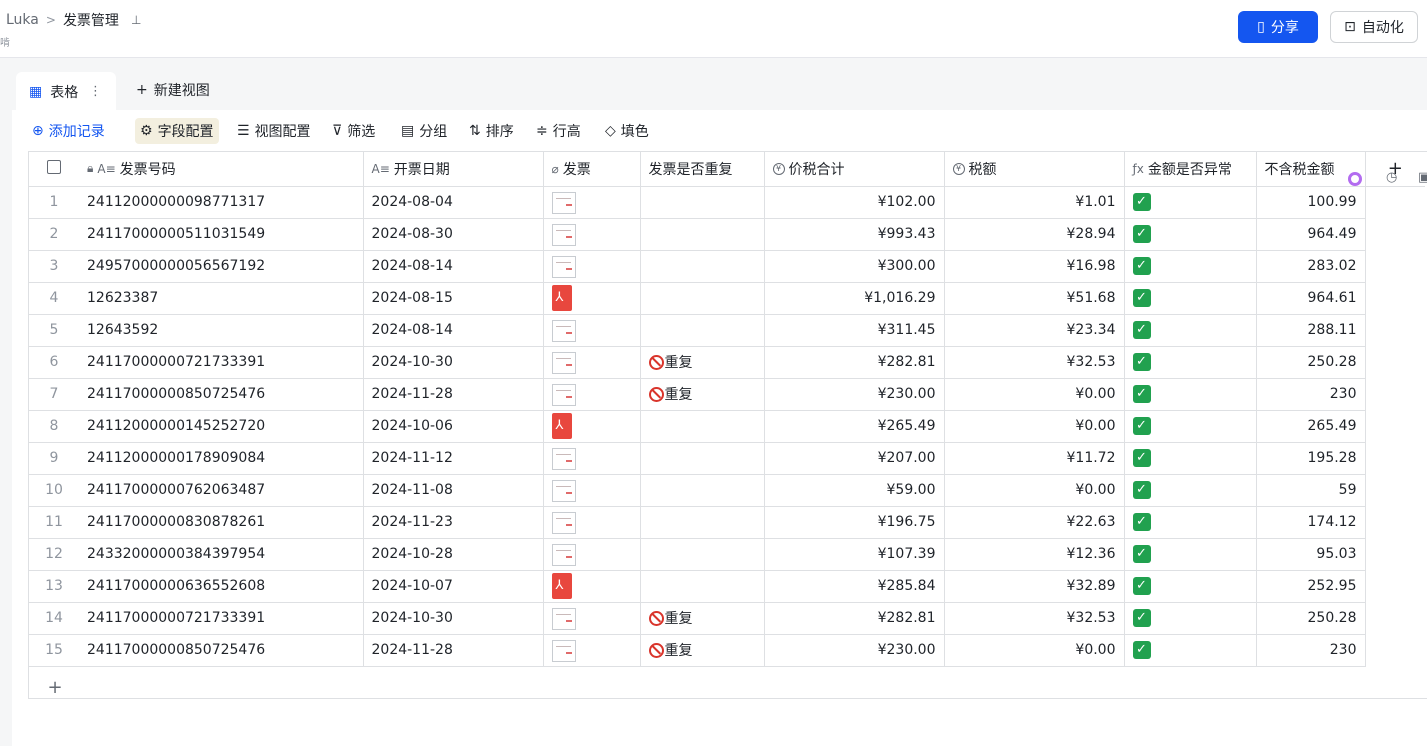 The image size is (1427, 746). I want to click on cell-tax: ¥1.01, so click(1034, 202).